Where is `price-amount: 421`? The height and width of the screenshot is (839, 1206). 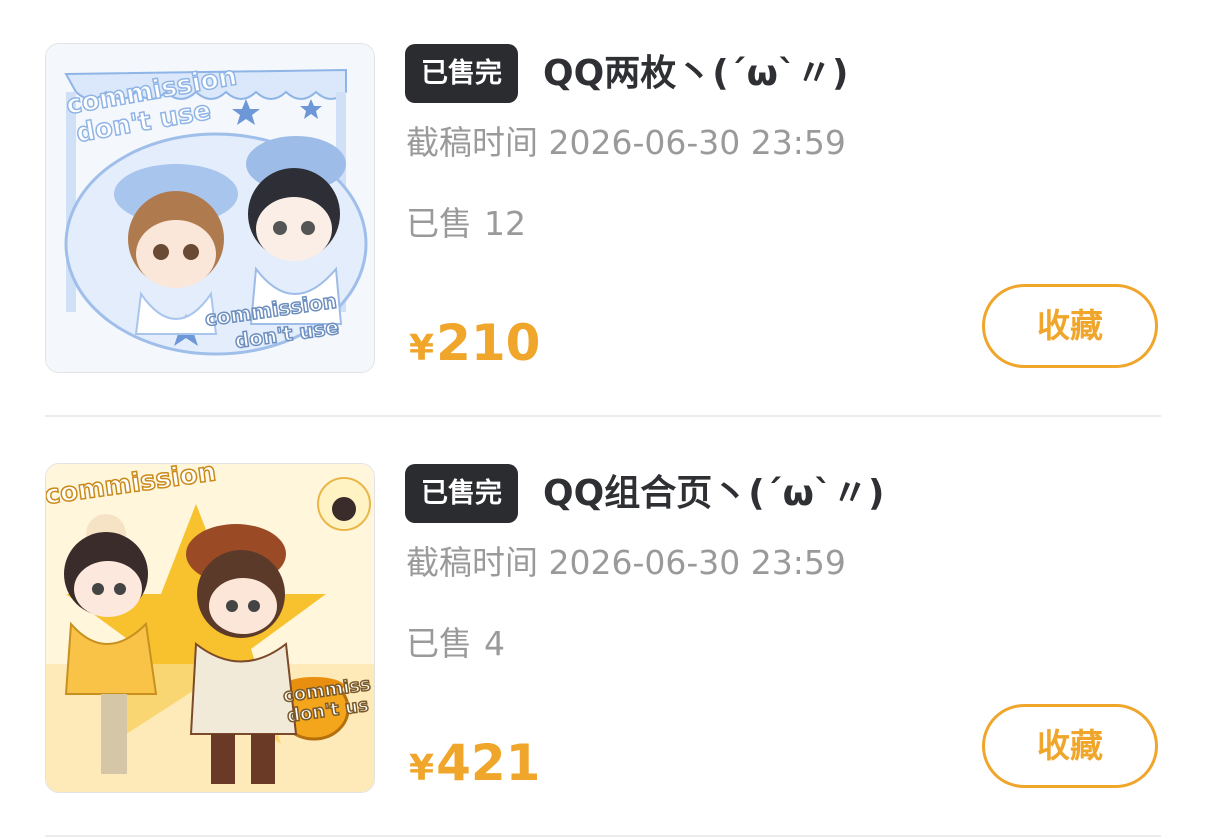 price-amount: 421 is located at coordinates (488, 763).